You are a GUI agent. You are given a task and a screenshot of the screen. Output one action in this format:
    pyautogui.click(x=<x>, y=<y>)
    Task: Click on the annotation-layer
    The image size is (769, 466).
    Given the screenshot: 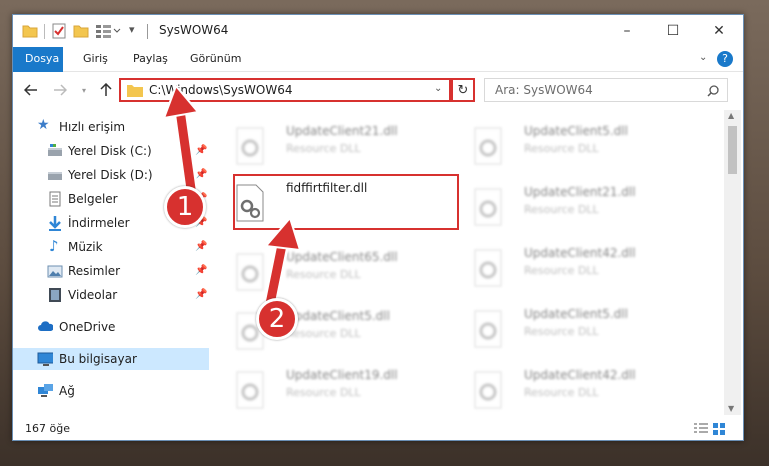 What is the action you would take?
    pyautogui.click(x=232, y=195)
    